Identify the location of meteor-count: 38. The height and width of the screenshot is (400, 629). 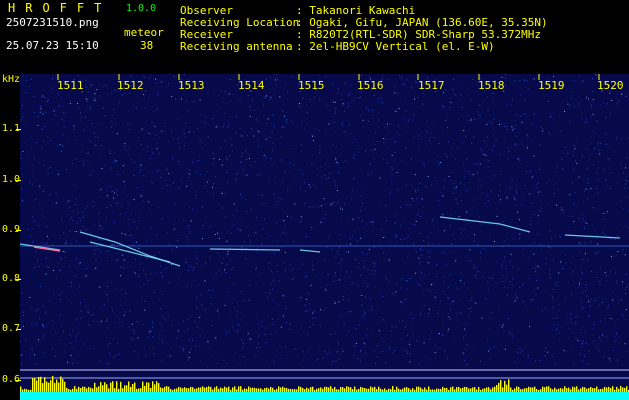
(147, 45).